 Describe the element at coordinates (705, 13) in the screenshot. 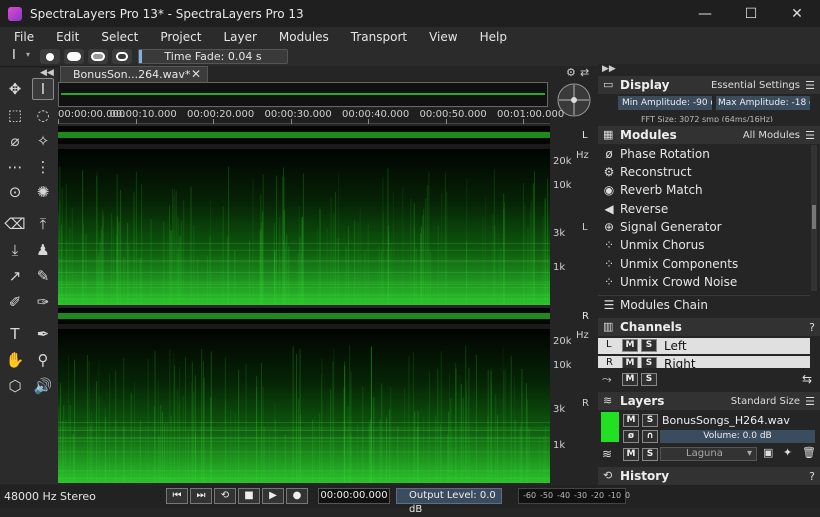

I see `minimize-button: —` at that location.